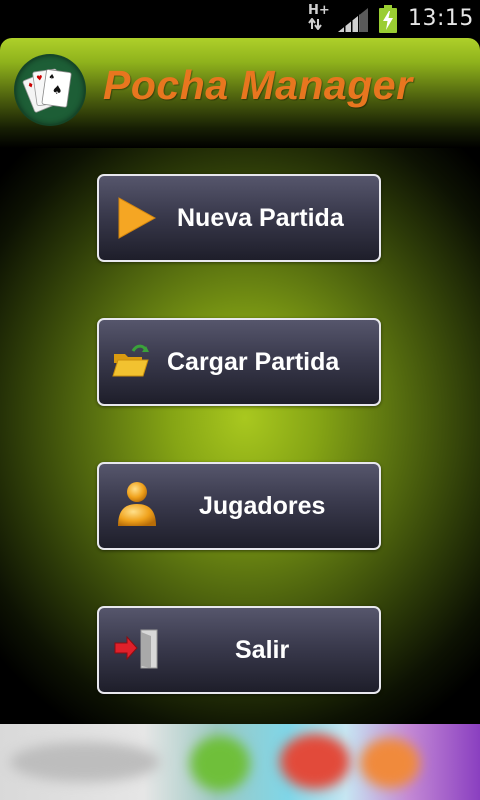 This screenshot has width=480, height=800. What do you see at coordinates (258, 85) in the screenshot?
I see `app-title: Pocha Manager` at bounding box center [258, 85].